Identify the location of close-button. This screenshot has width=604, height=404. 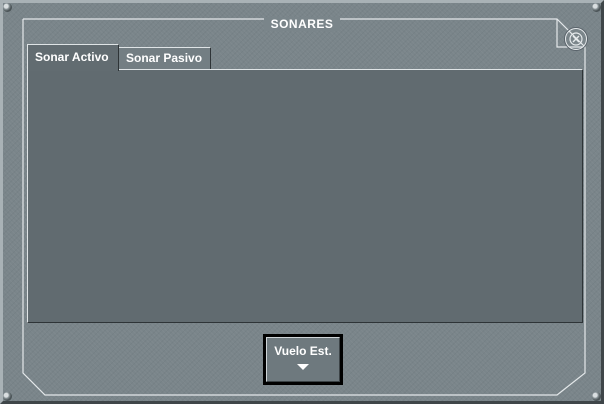
(576, 39).